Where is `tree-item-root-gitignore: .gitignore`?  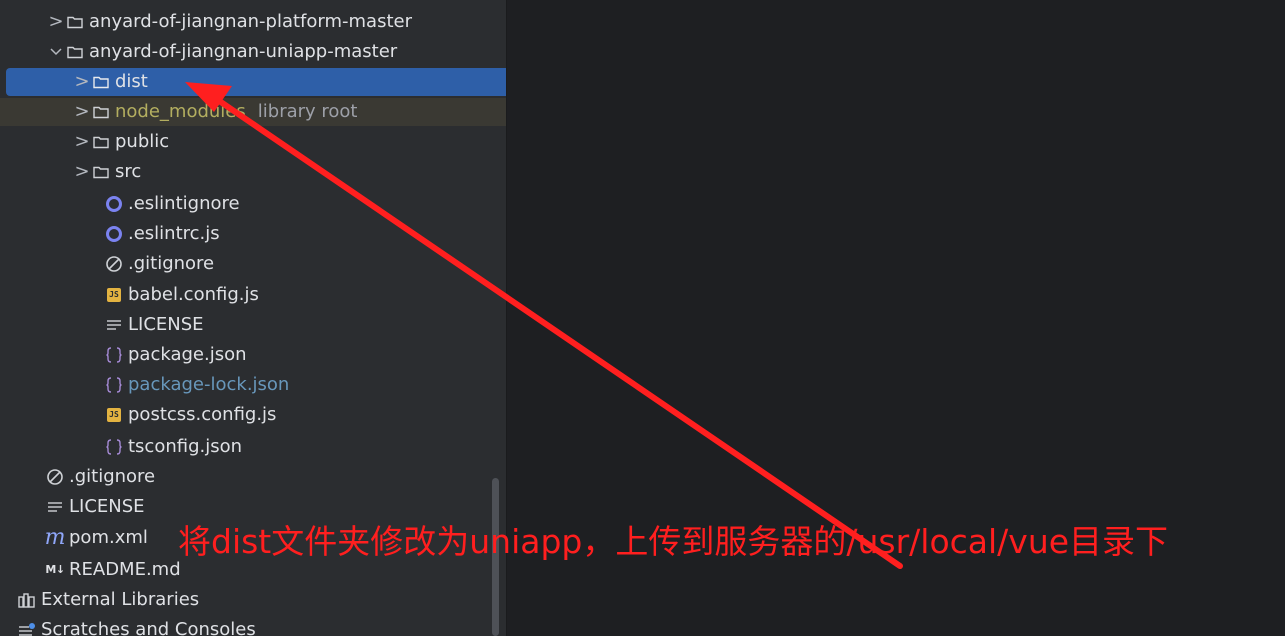 tree-item-root-gitignore: .gitignore is located at coordinates (267, 477).